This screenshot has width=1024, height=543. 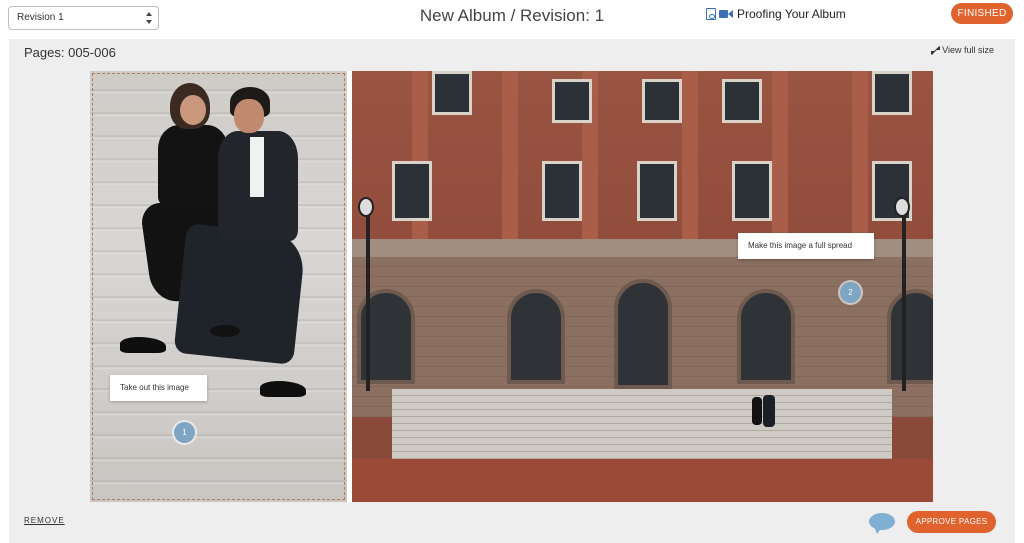 I want to click on proofing-link: Proofing Your Album, so click(x=776, y=14).